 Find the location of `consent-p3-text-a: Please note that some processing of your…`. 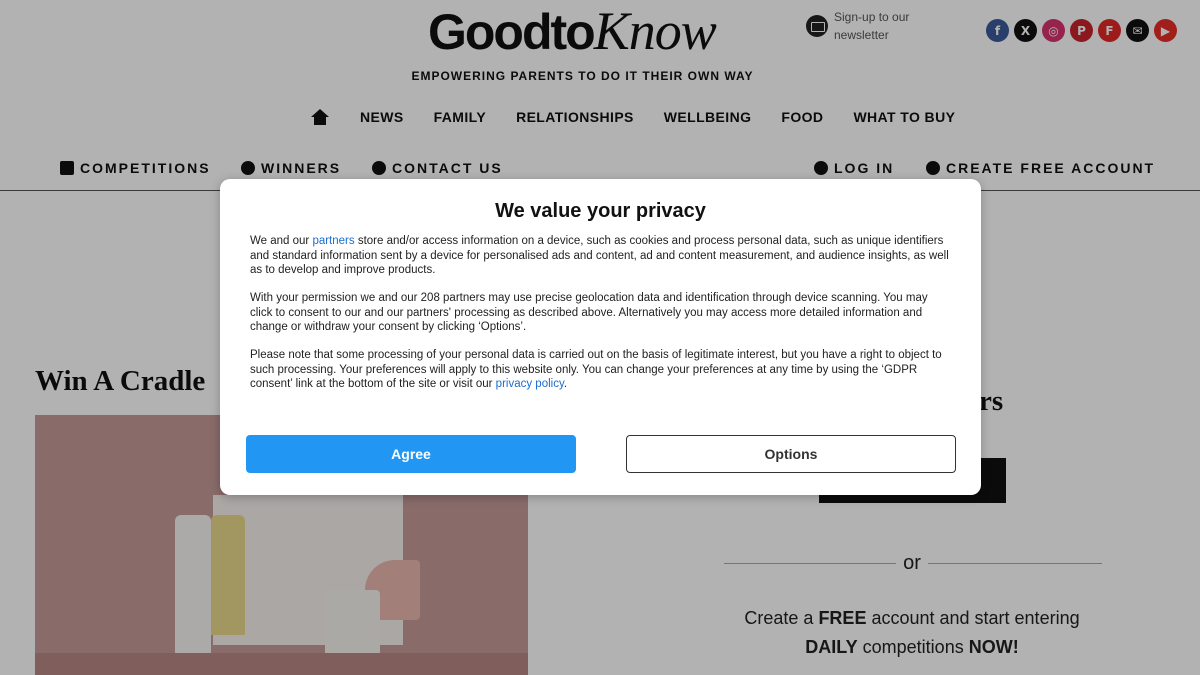

consent-p3-text-a: Please note that some processing of your… is located at coordinates (596, 369).